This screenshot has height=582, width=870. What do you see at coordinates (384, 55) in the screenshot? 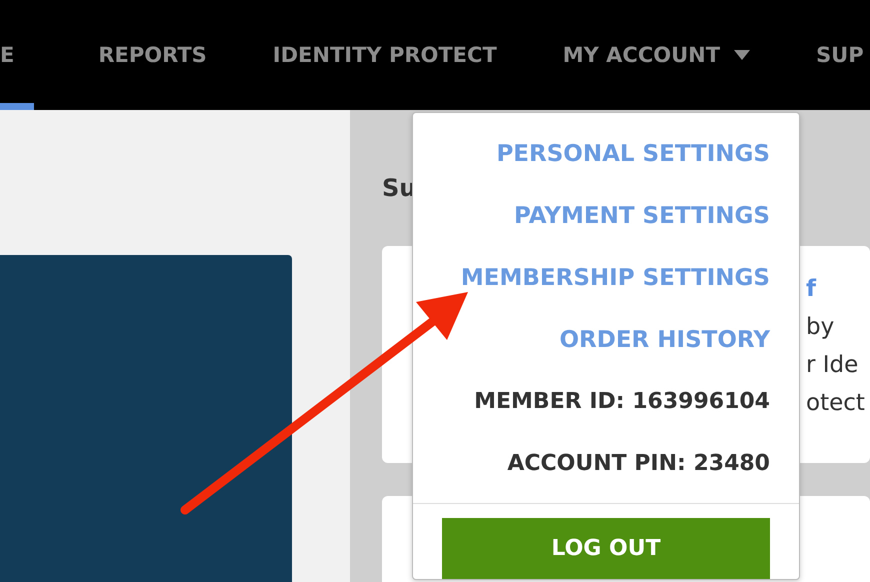
I see `nav-link: IDENTITY PROTECT` at bounding box center [384, 55].